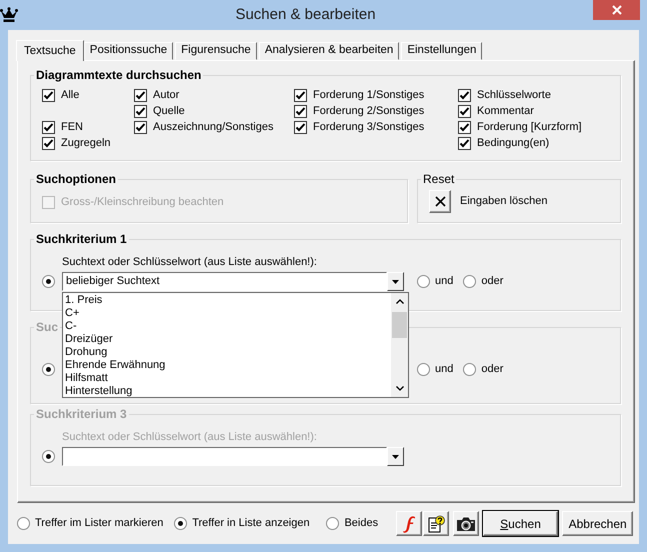 Image resolution: width=647 pixels, height=552 pixels. Describe the element at coordinates (76, 179) in the screenshot. I see `group-title: Suchoptionen` at that location.